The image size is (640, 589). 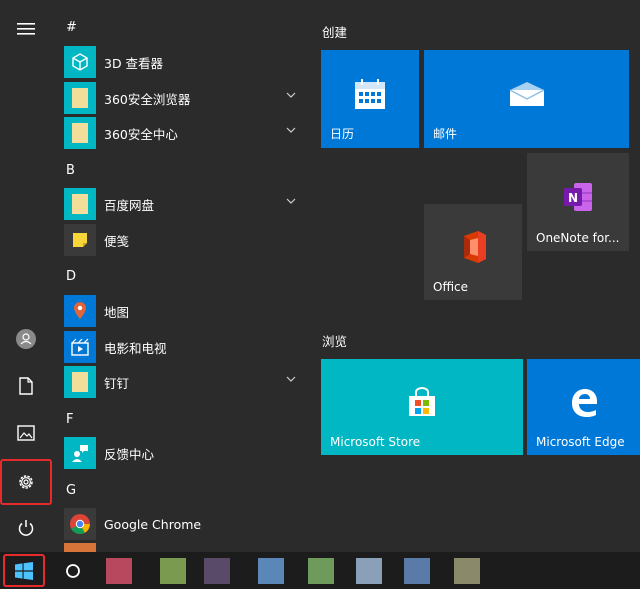 I want to click on gear-icon, so click(x=26, y=482).